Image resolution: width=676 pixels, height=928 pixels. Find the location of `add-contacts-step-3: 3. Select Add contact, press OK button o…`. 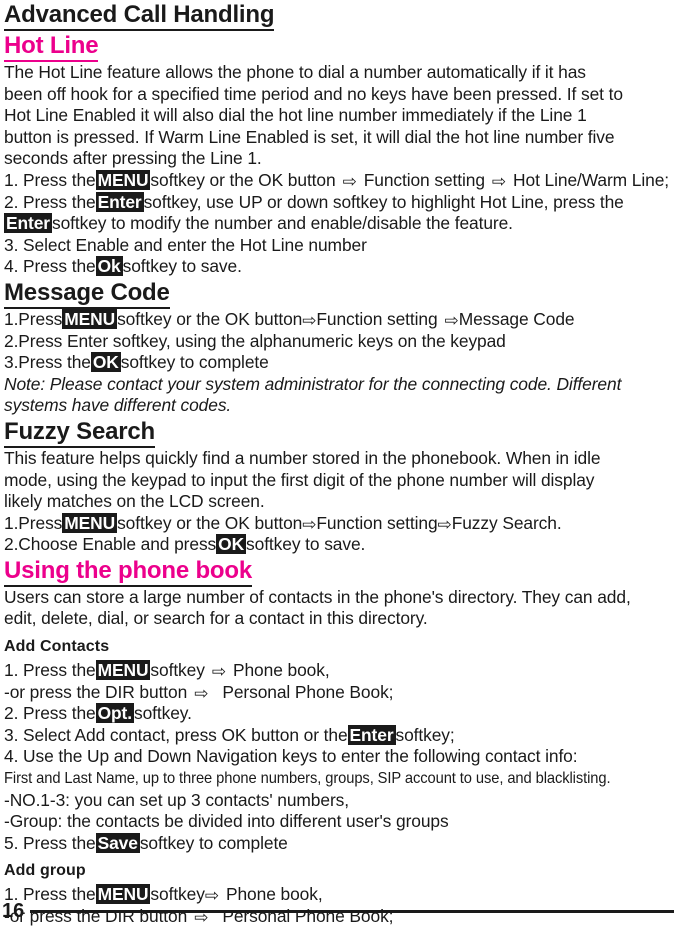

add-contacts-step-3: 3. Select Add contact, press OK button o… is located at coordinates (337, 735).